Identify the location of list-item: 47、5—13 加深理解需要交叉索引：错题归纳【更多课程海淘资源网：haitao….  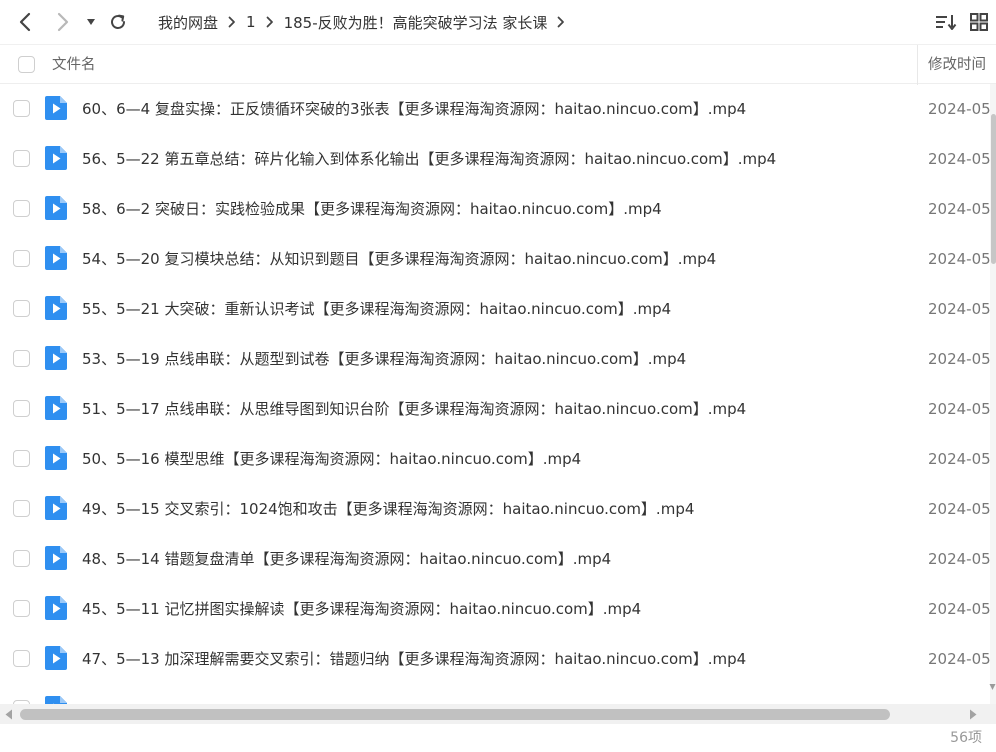
(495, 659).